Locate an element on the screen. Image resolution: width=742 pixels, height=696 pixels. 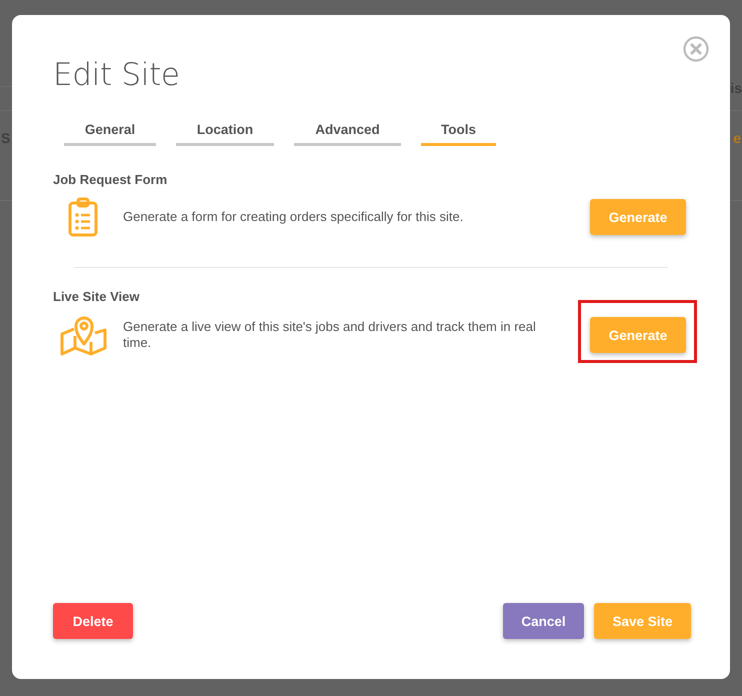
clipboard-icon is located at coordinates (83, 217).